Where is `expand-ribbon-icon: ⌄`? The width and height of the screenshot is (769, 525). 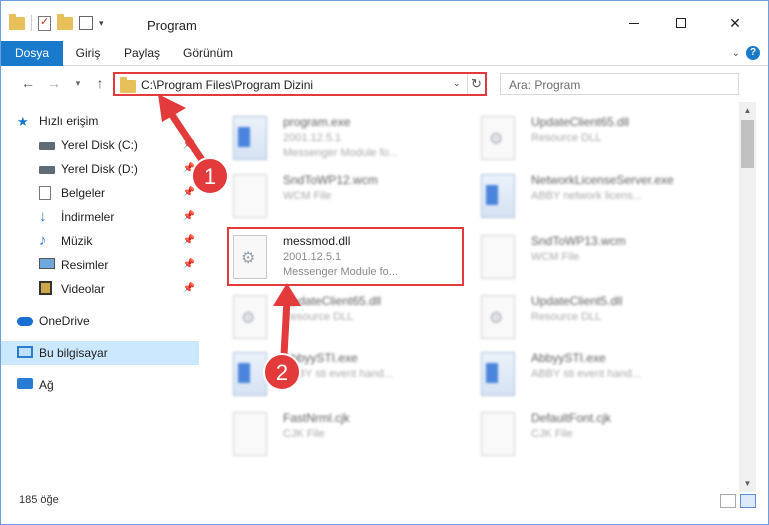
expand-ribbon-icon: ⌄ is located at coordinates (736, 53).